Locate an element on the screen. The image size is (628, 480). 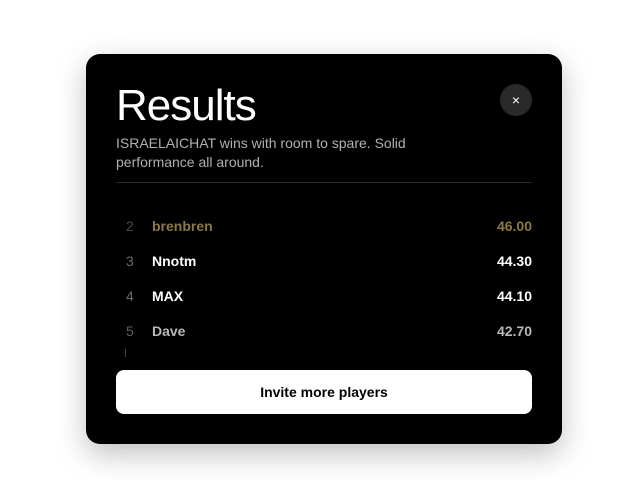
result-player-name: Dave is located at coordinates (169, 331).